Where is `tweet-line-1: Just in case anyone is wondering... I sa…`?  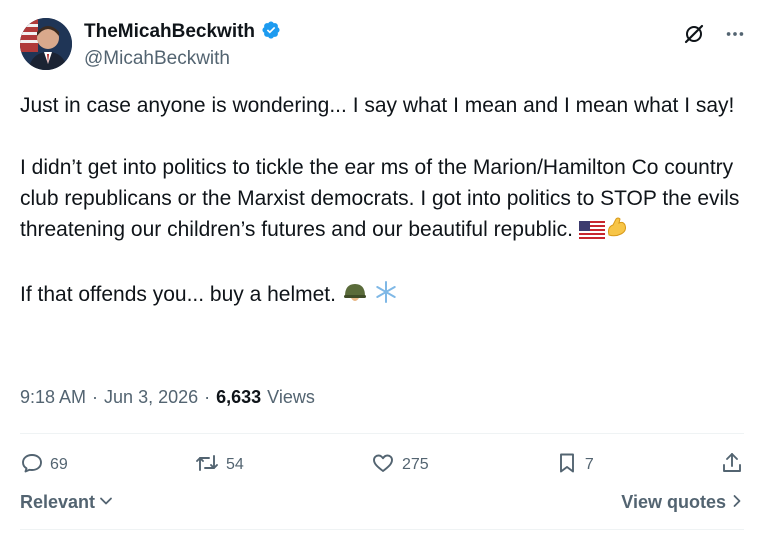 tweet-line-1: Just in case anyone is wondering... I sa… is located at coordinates (377, 105).